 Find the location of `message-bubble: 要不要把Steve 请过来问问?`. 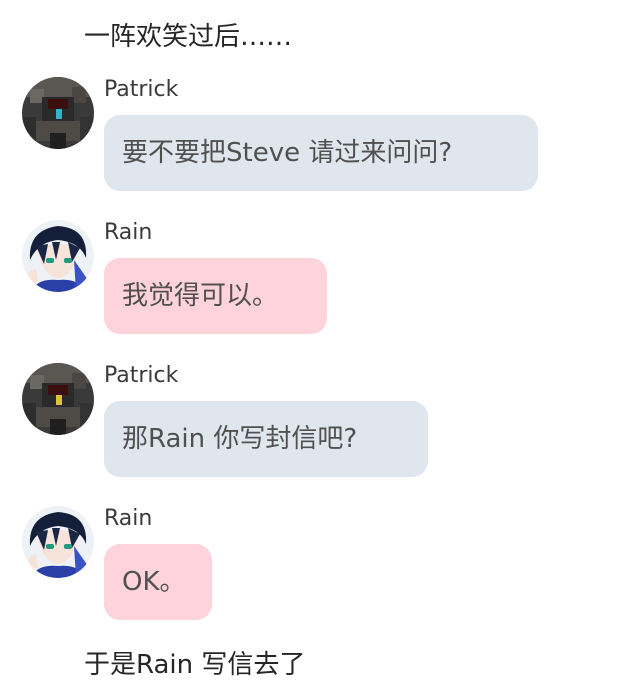

message-bubble: 要不要把Steve 请过来问问? is located at coordinates (321, 153).